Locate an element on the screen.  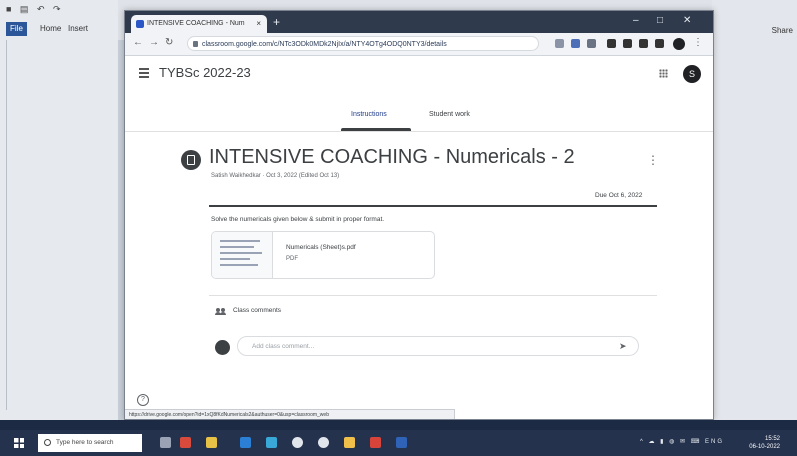
help-icon: ? is located at coordinates (143, 400).